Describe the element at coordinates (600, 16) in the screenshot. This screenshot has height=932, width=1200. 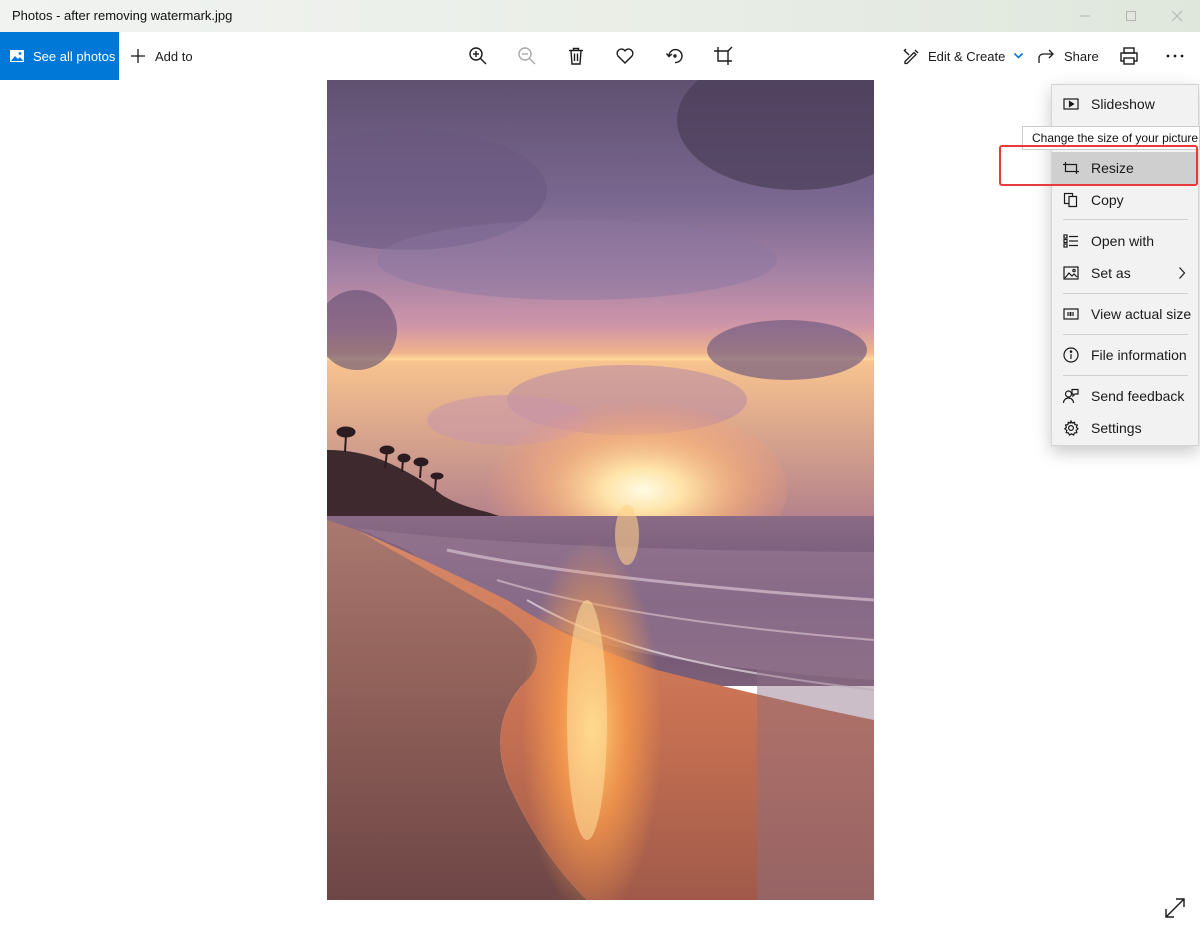
I see `title-bar: Photos - after removing watermark.jpg` at that location.